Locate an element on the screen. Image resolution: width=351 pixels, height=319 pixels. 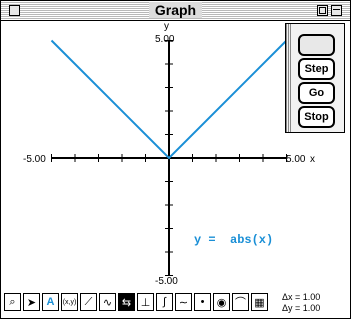
xy-icon: (x,y) is located at coordinates (69, 302).